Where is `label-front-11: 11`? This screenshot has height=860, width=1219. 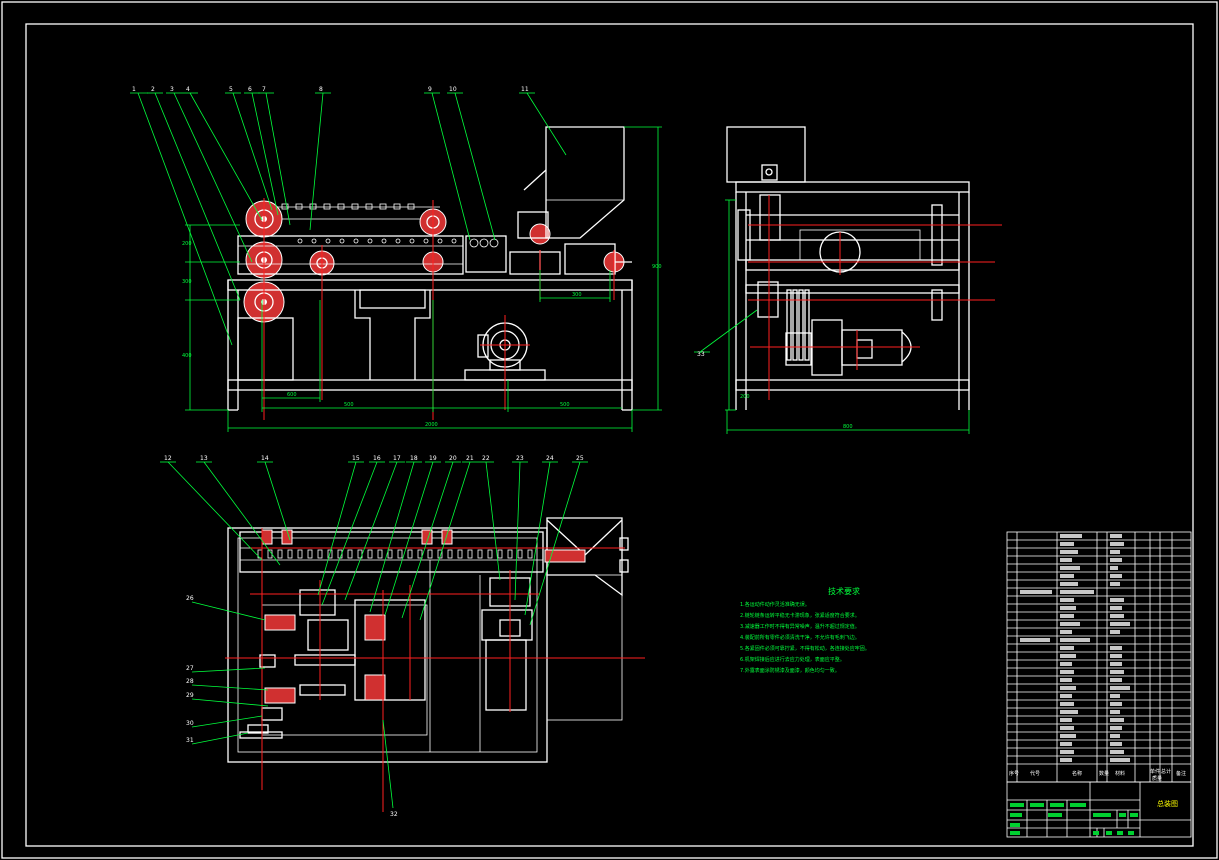
label-front-11: 11 is located at coordinates (525, 89).